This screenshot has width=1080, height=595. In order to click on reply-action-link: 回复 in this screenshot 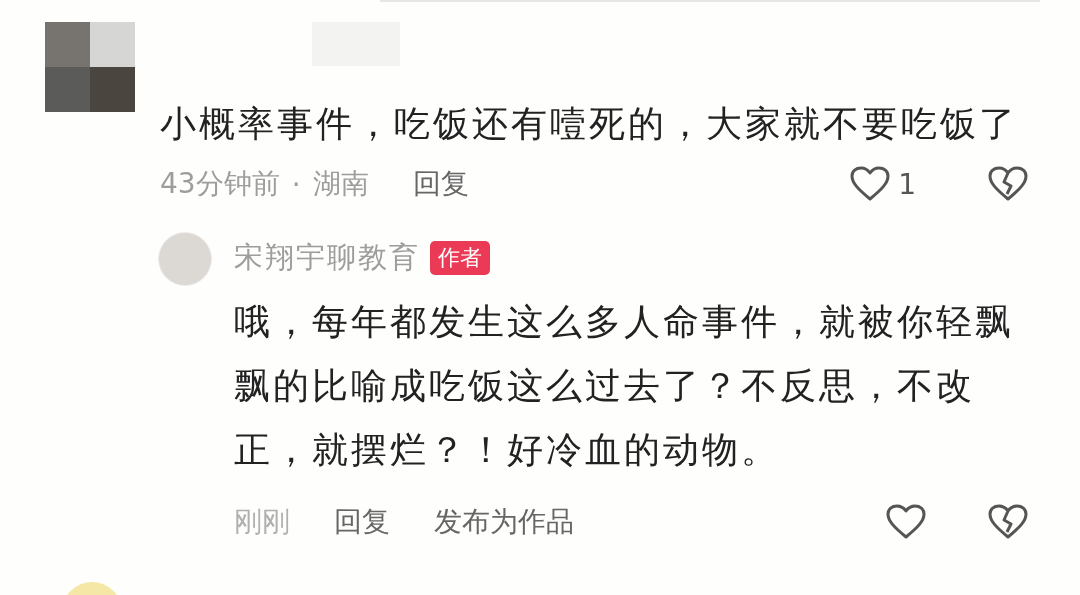, I will do `click(362, 522)`.